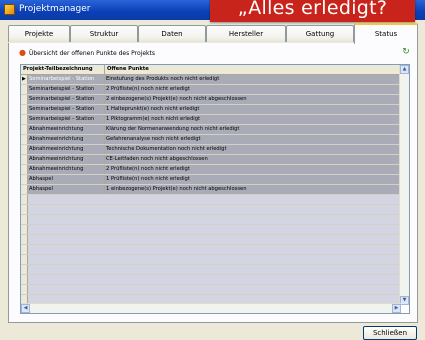  Describe the element at coordinates (404, 185) in the screenshot. I see `vertical-scrollbar: ▲ ▼` at that location.